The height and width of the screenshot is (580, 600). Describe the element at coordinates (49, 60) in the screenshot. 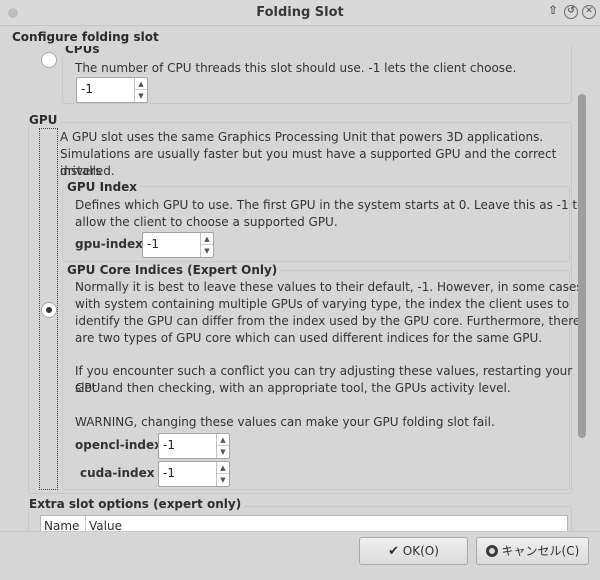

I see `cpus-radio` at that location.